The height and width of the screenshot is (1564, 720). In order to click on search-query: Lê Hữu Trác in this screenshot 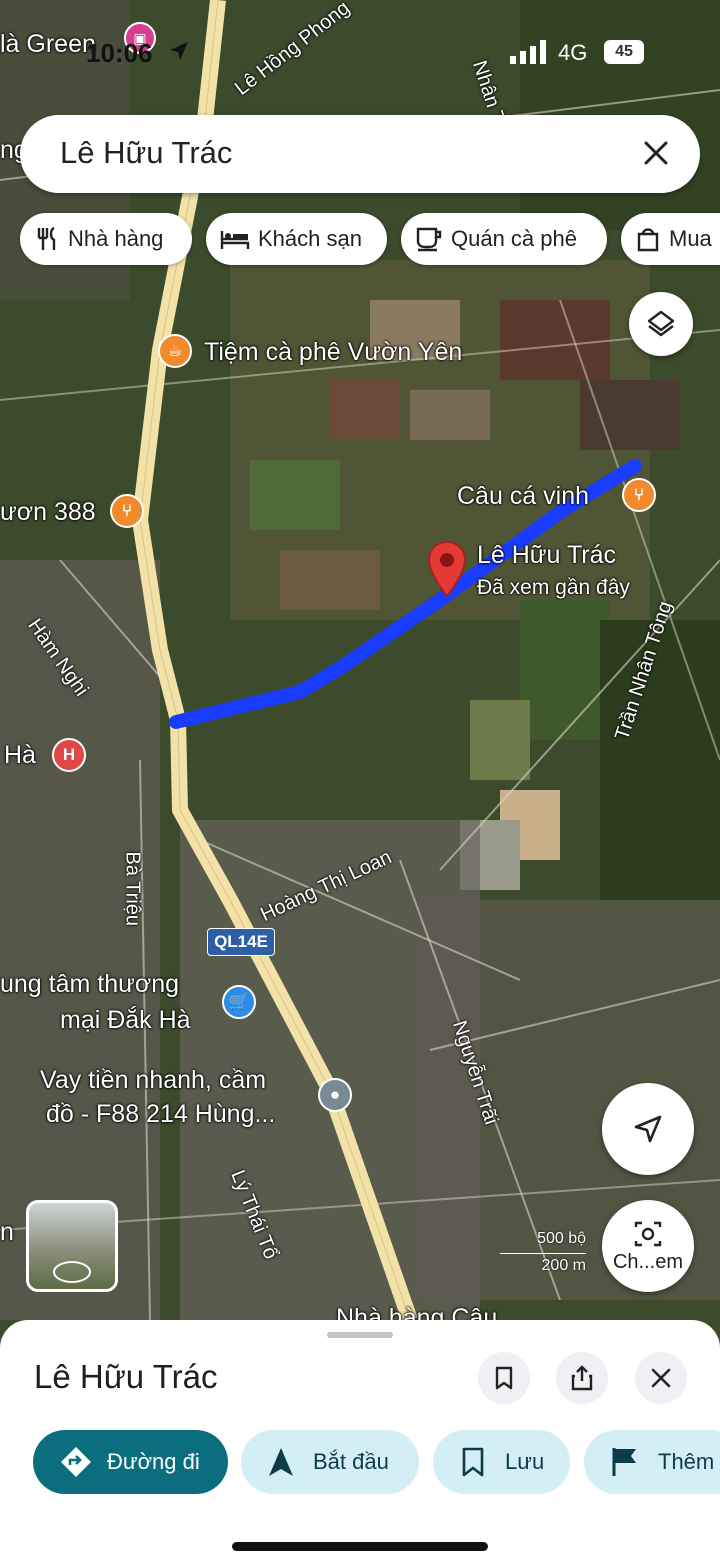, I will do `click(146, 153)`.